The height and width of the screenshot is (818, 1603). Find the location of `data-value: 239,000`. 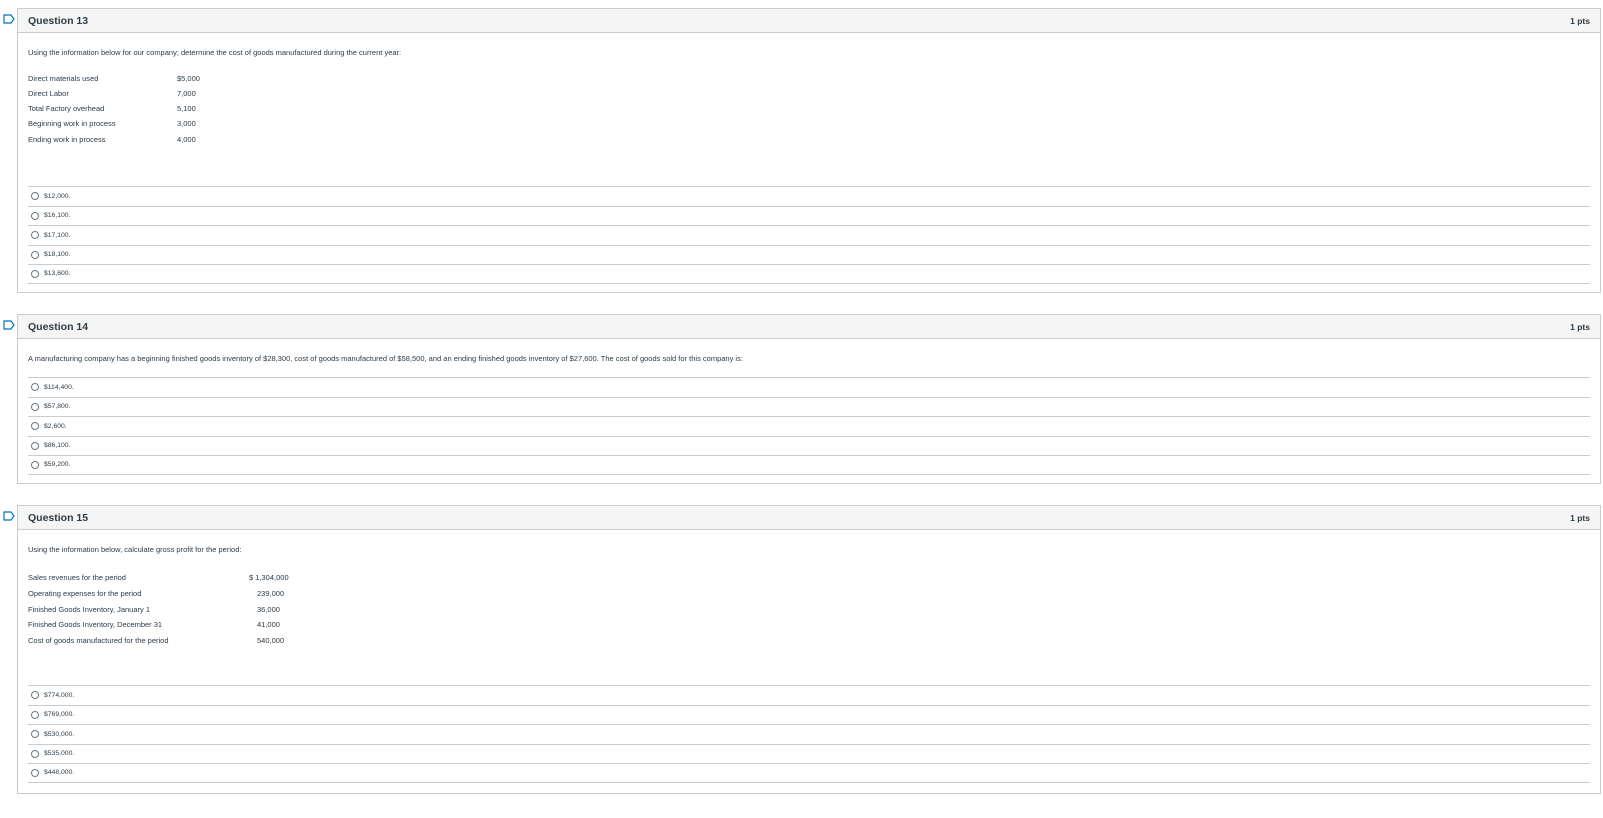

data-value: 239,000 is located at coordinates (271, 593).